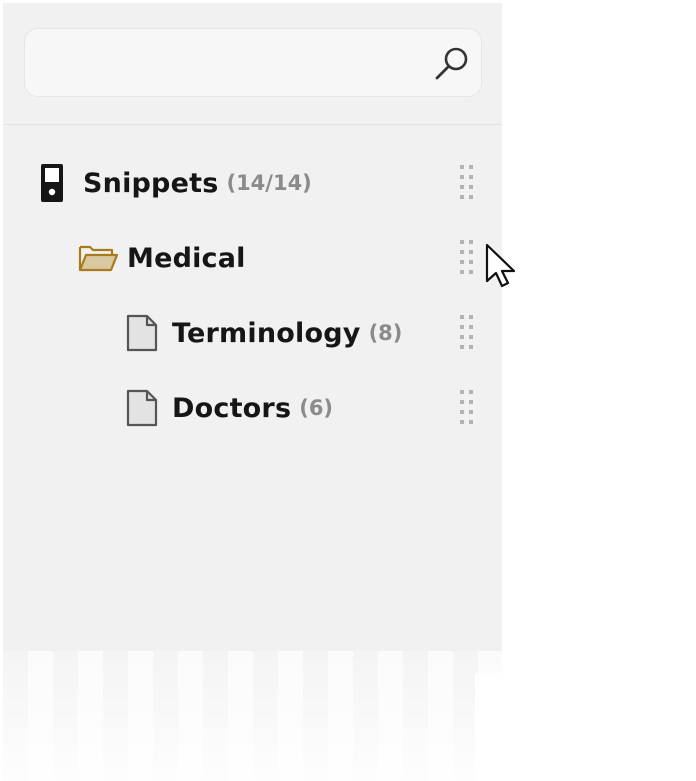 The width and height of the screenshot is (696, 781). What do you see at coordinates (452, 64) in the screenshot?
I see `search-icon` at bounding box center [452, 64].